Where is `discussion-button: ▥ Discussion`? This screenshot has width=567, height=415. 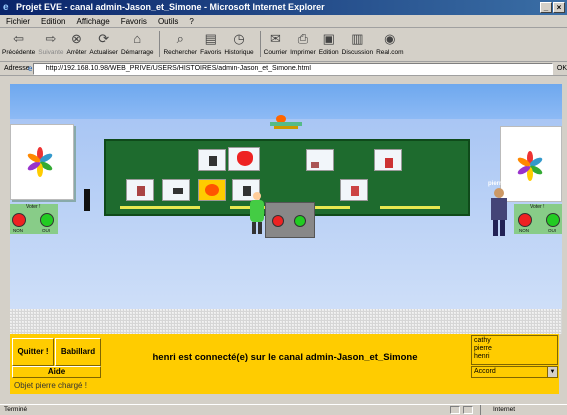 discussion-button: ▥ Discussion is located at coordinates (357, 43).